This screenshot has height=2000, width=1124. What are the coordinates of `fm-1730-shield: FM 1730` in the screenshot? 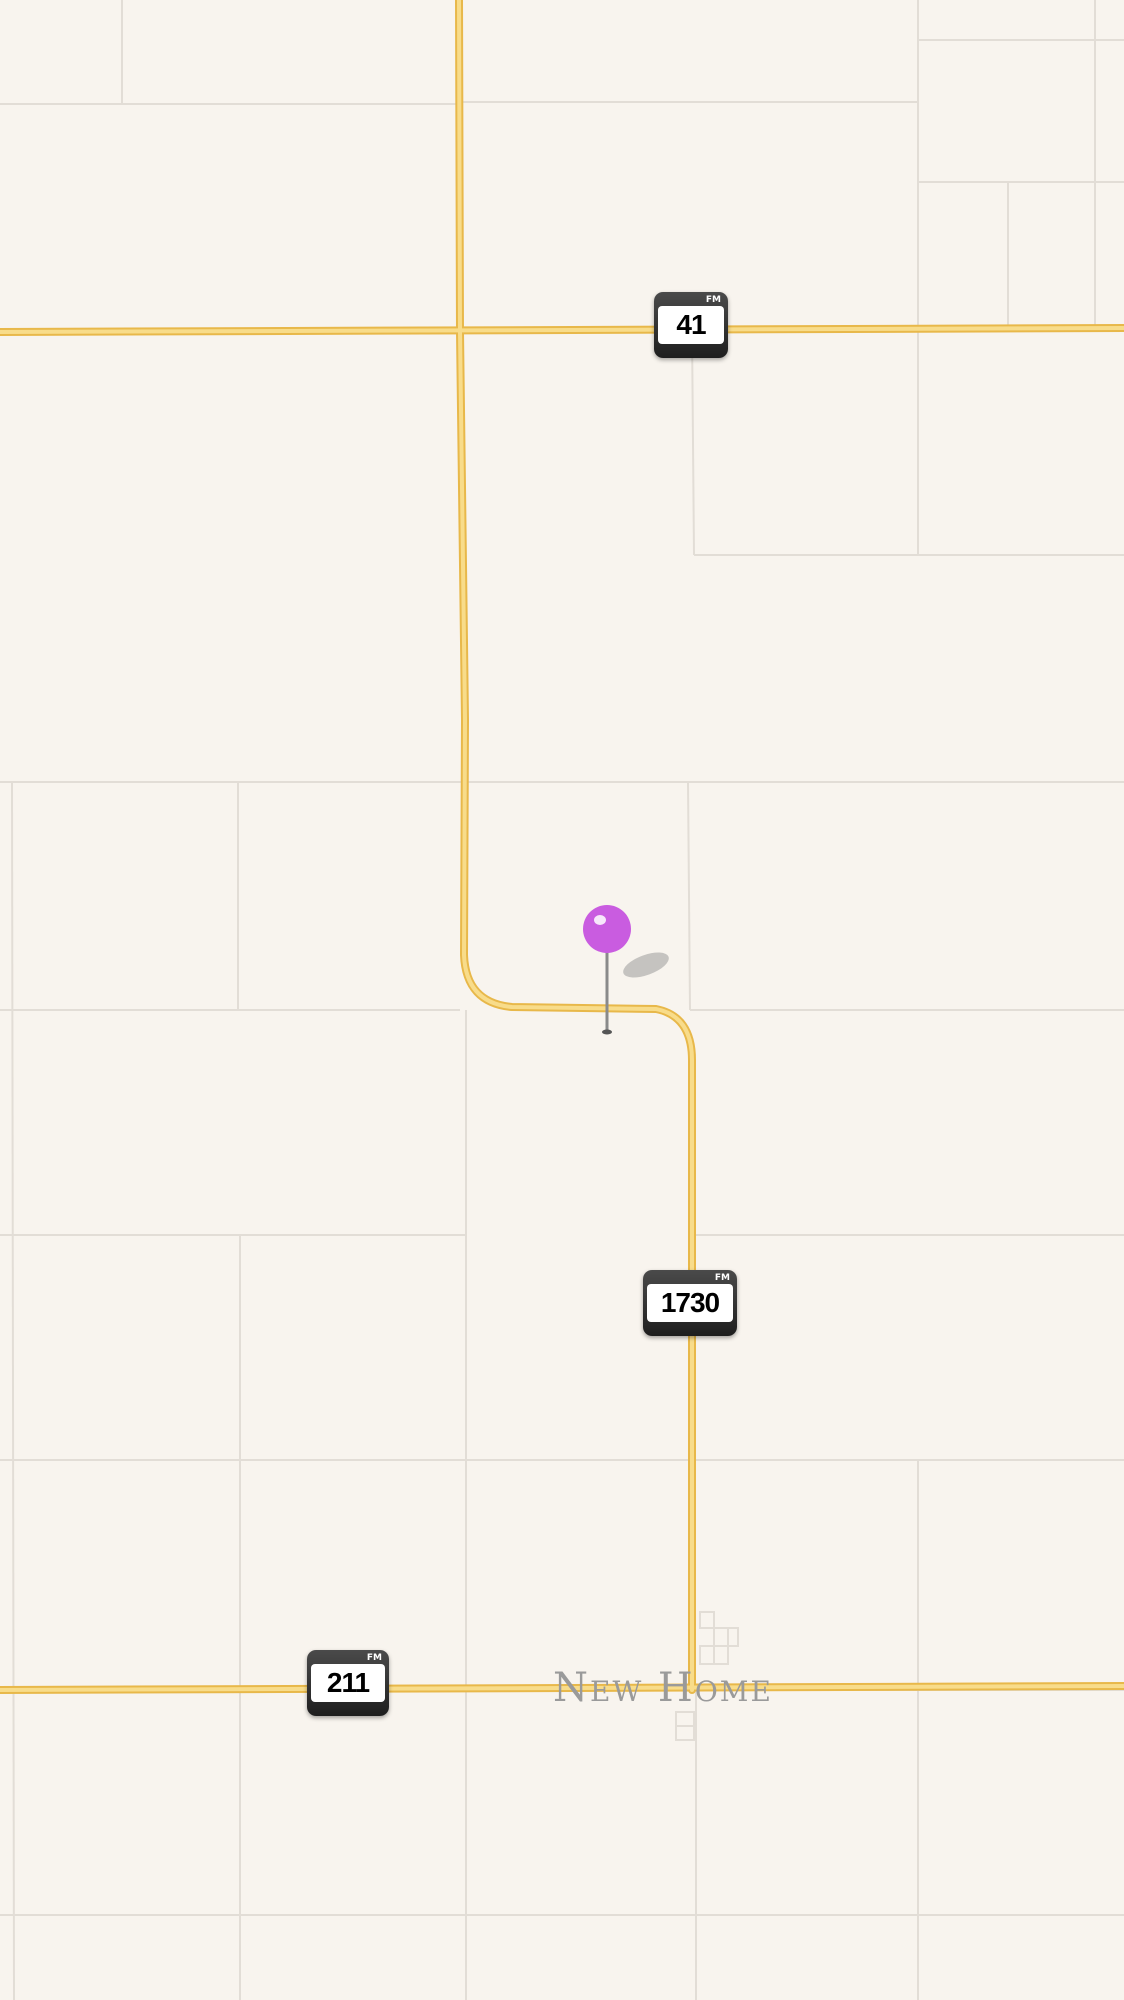 It's located at (690, 1303).